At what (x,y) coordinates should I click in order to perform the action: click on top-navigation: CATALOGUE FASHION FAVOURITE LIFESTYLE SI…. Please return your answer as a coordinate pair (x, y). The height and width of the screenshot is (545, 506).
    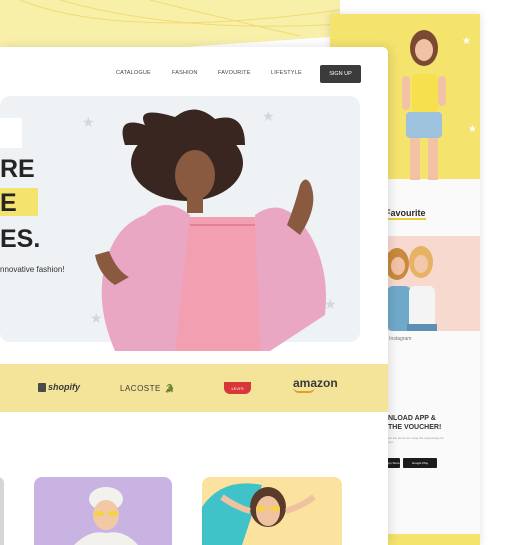
    Looking at the image, I should click on (194, 75).